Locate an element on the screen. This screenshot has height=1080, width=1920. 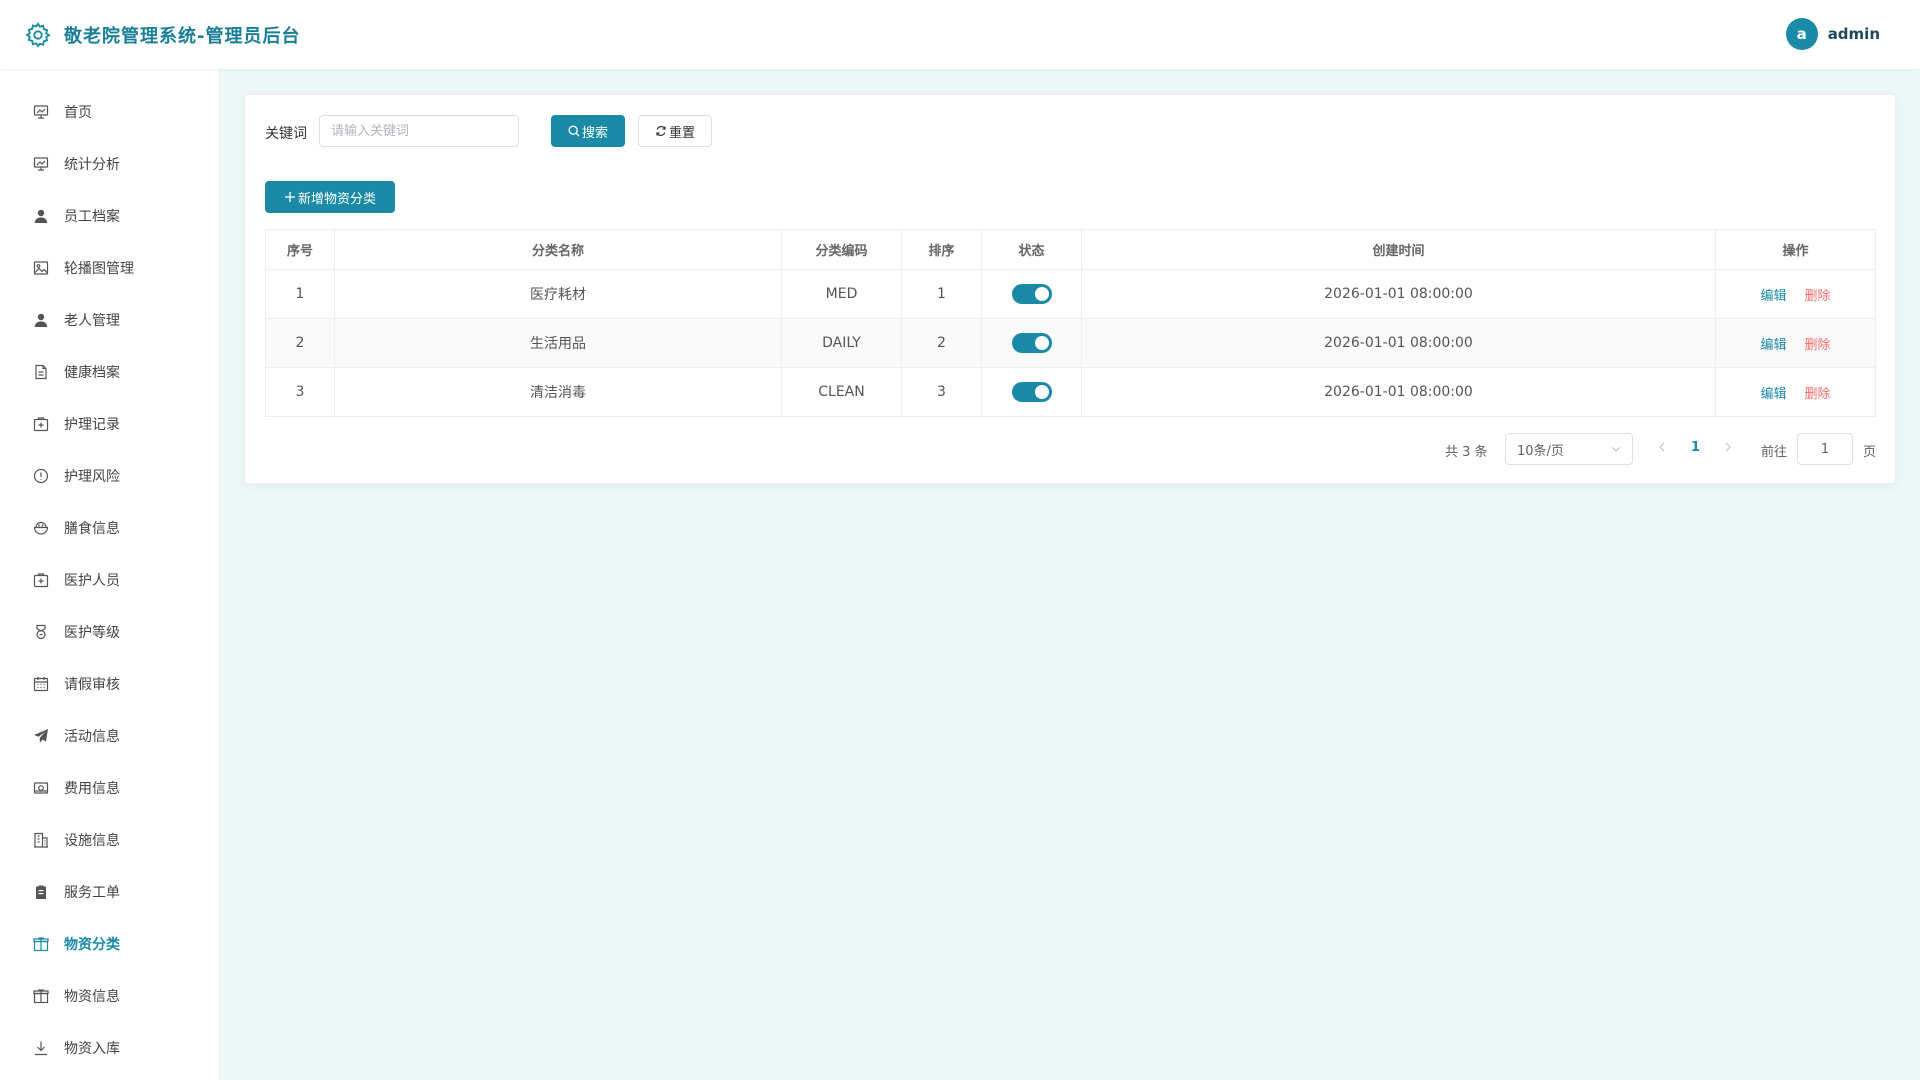
search-button-label: 搜索 is located at coordinates (594, 133).